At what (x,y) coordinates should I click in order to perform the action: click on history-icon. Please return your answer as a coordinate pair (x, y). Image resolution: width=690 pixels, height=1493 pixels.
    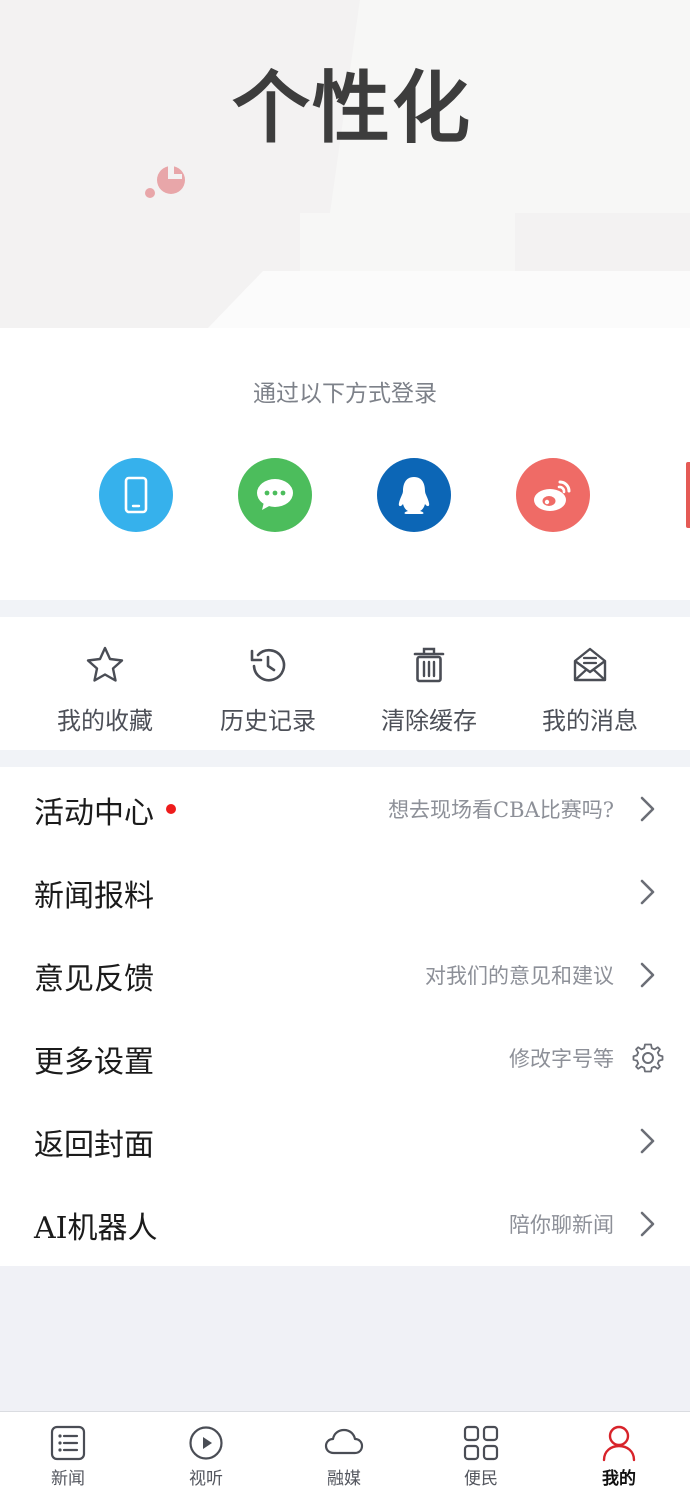
    Looking at the image, I should click on (268, 665).